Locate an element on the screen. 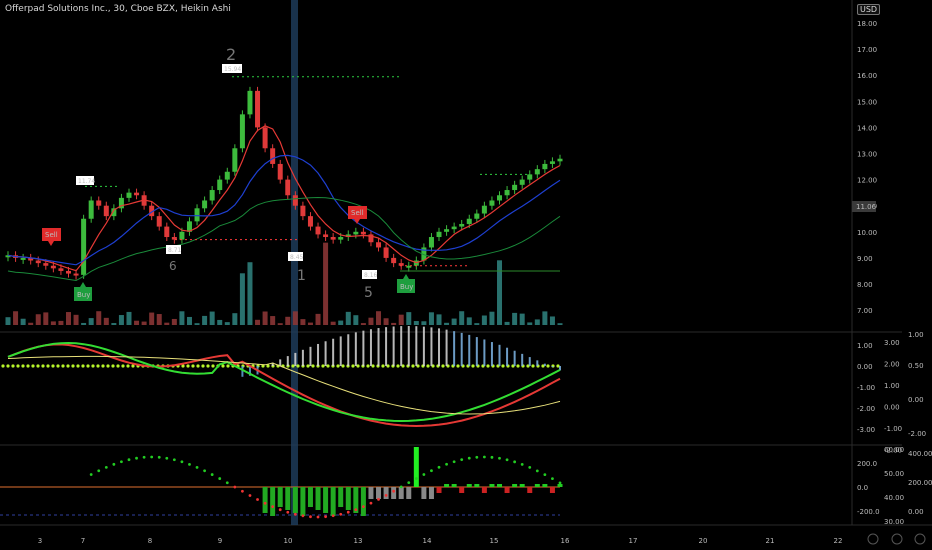  price-tick-label: 16.00 is located at coordinates (867, 76).